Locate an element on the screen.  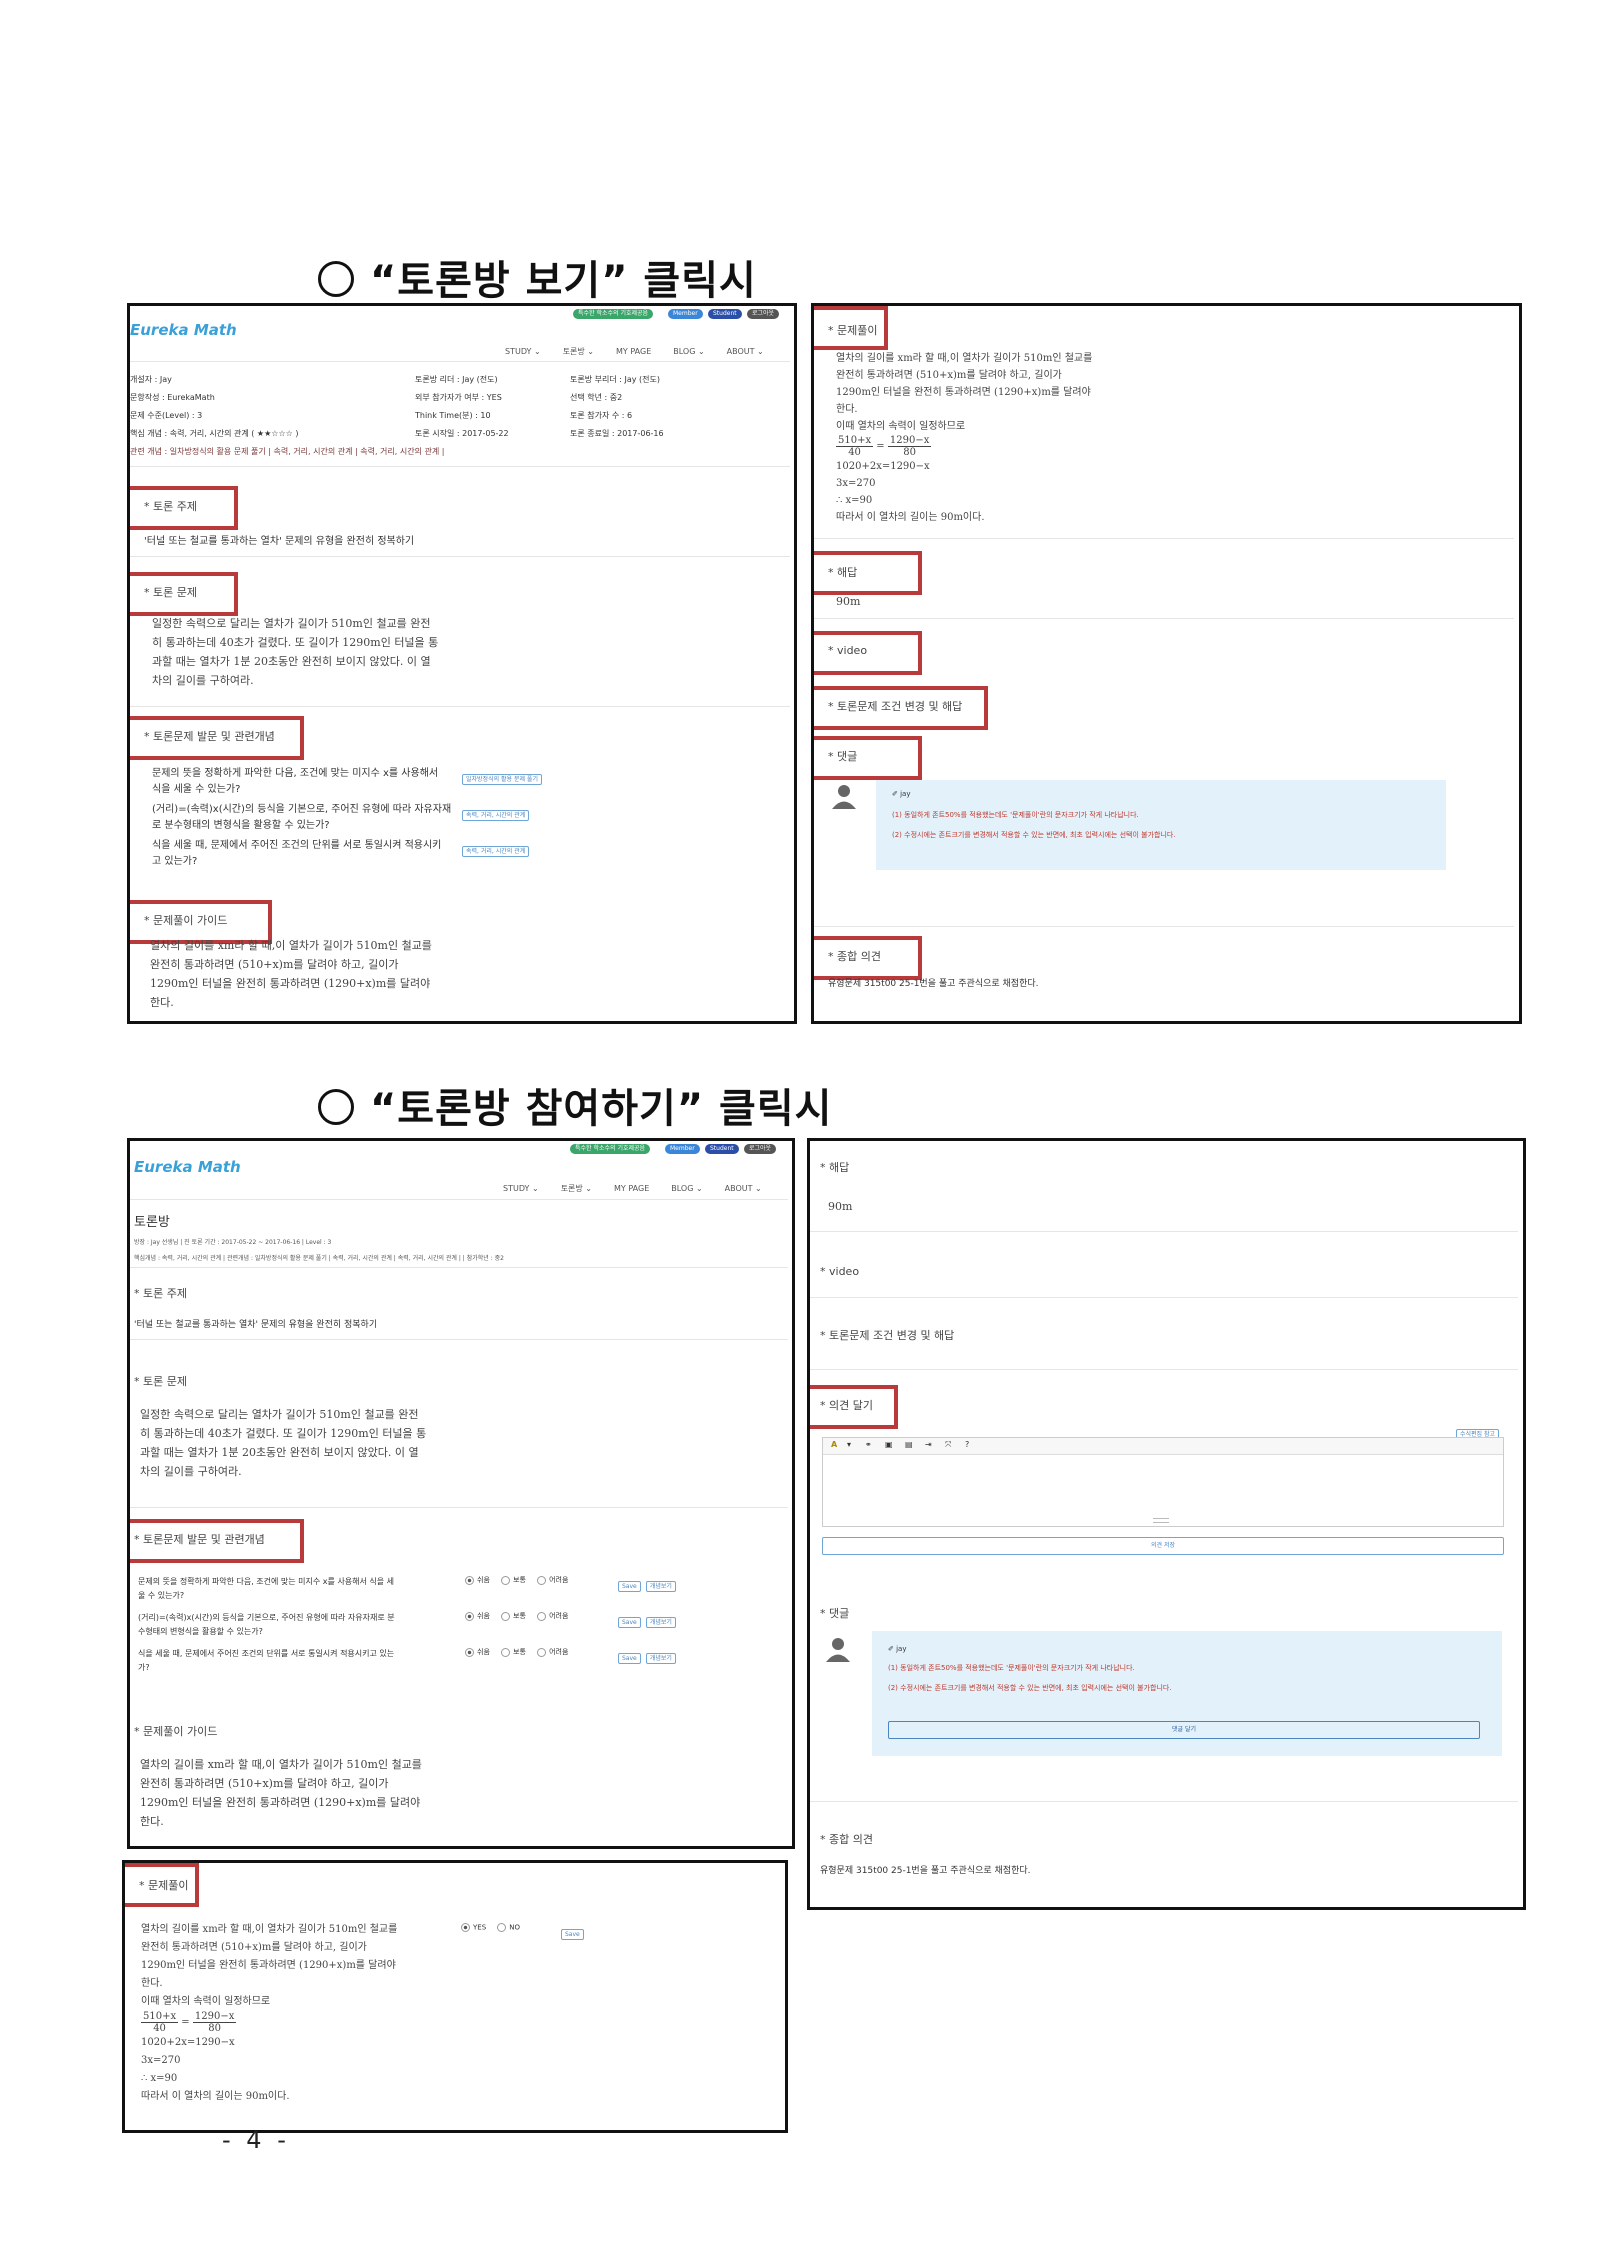
page-title: 토론방 is located at coordinates (152, 1222).